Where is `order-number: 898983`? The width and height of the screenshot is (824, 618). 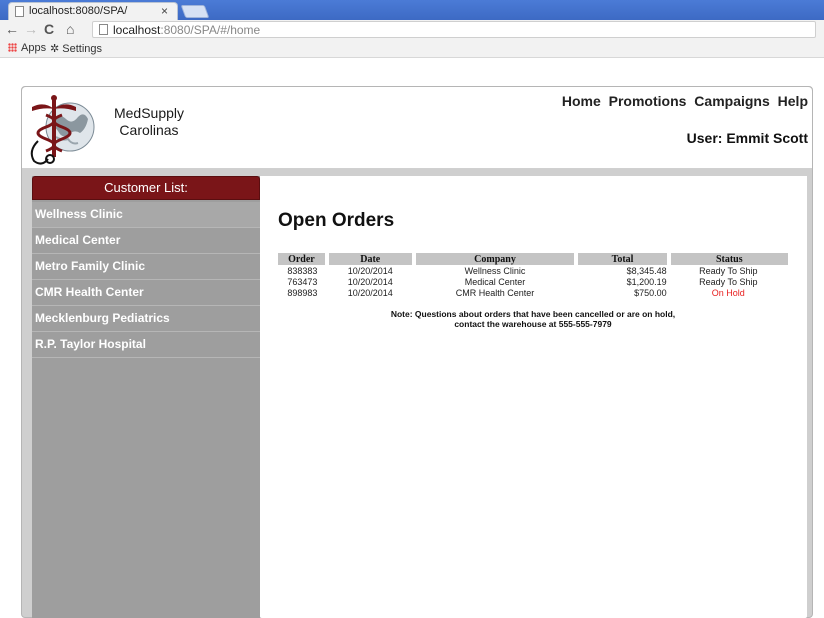 order-number: 898983 is located at coordinates (302, 292).